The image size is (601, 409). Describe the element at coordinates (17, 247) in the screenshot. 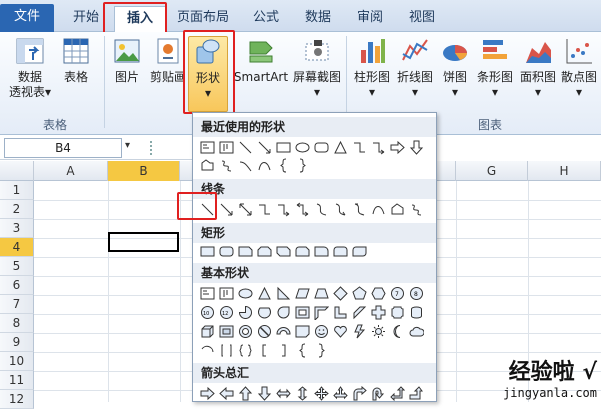

I see `row-header-4: 4` at that location.